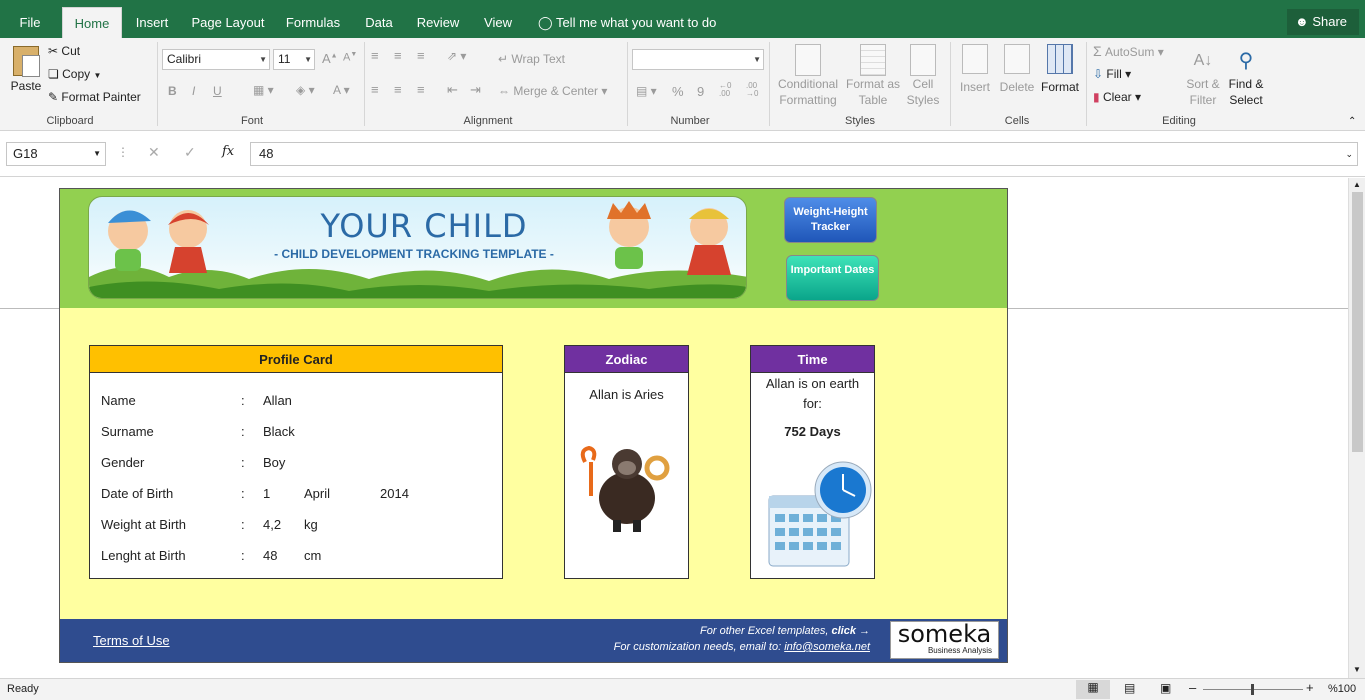 The height and width of the screenshot is (700, 1365). Describe the element at coordinates (190, 152) in the screenshot. I see `check-icon: ✓` at that location.